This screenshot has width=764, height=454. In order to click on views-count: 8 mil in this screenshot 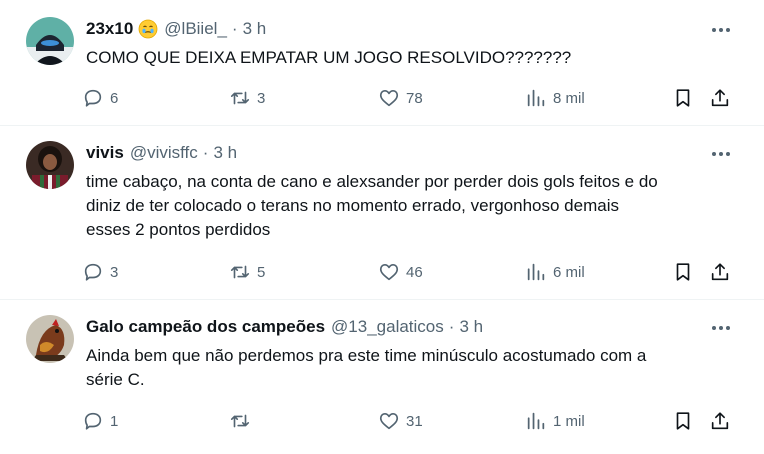, I will do `click(569, 98)`.